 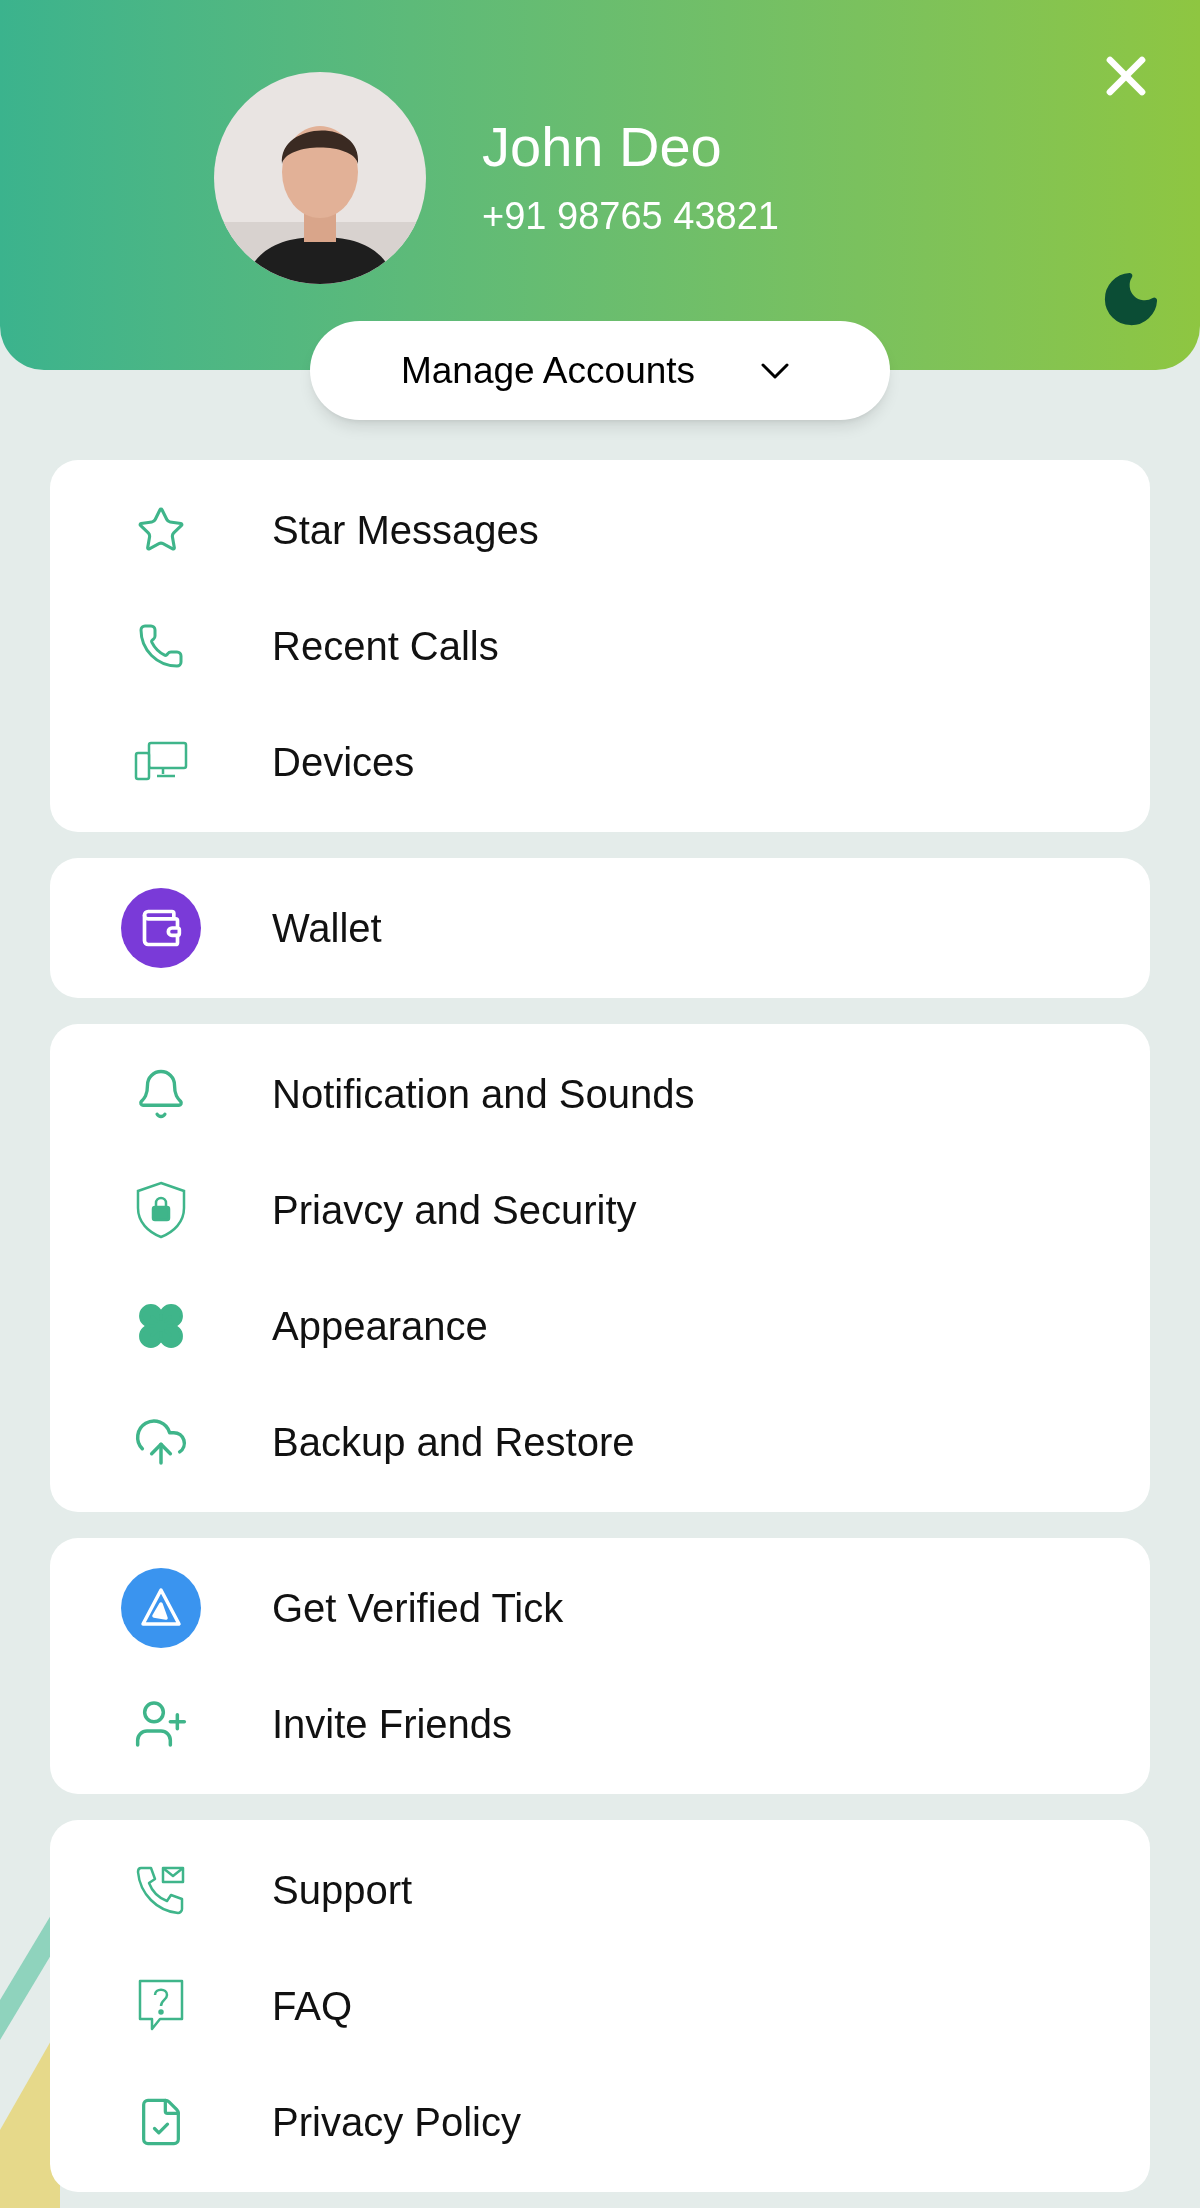 I want to click on menu-item: Notification and Sounds, so click(x=600, y=1094).